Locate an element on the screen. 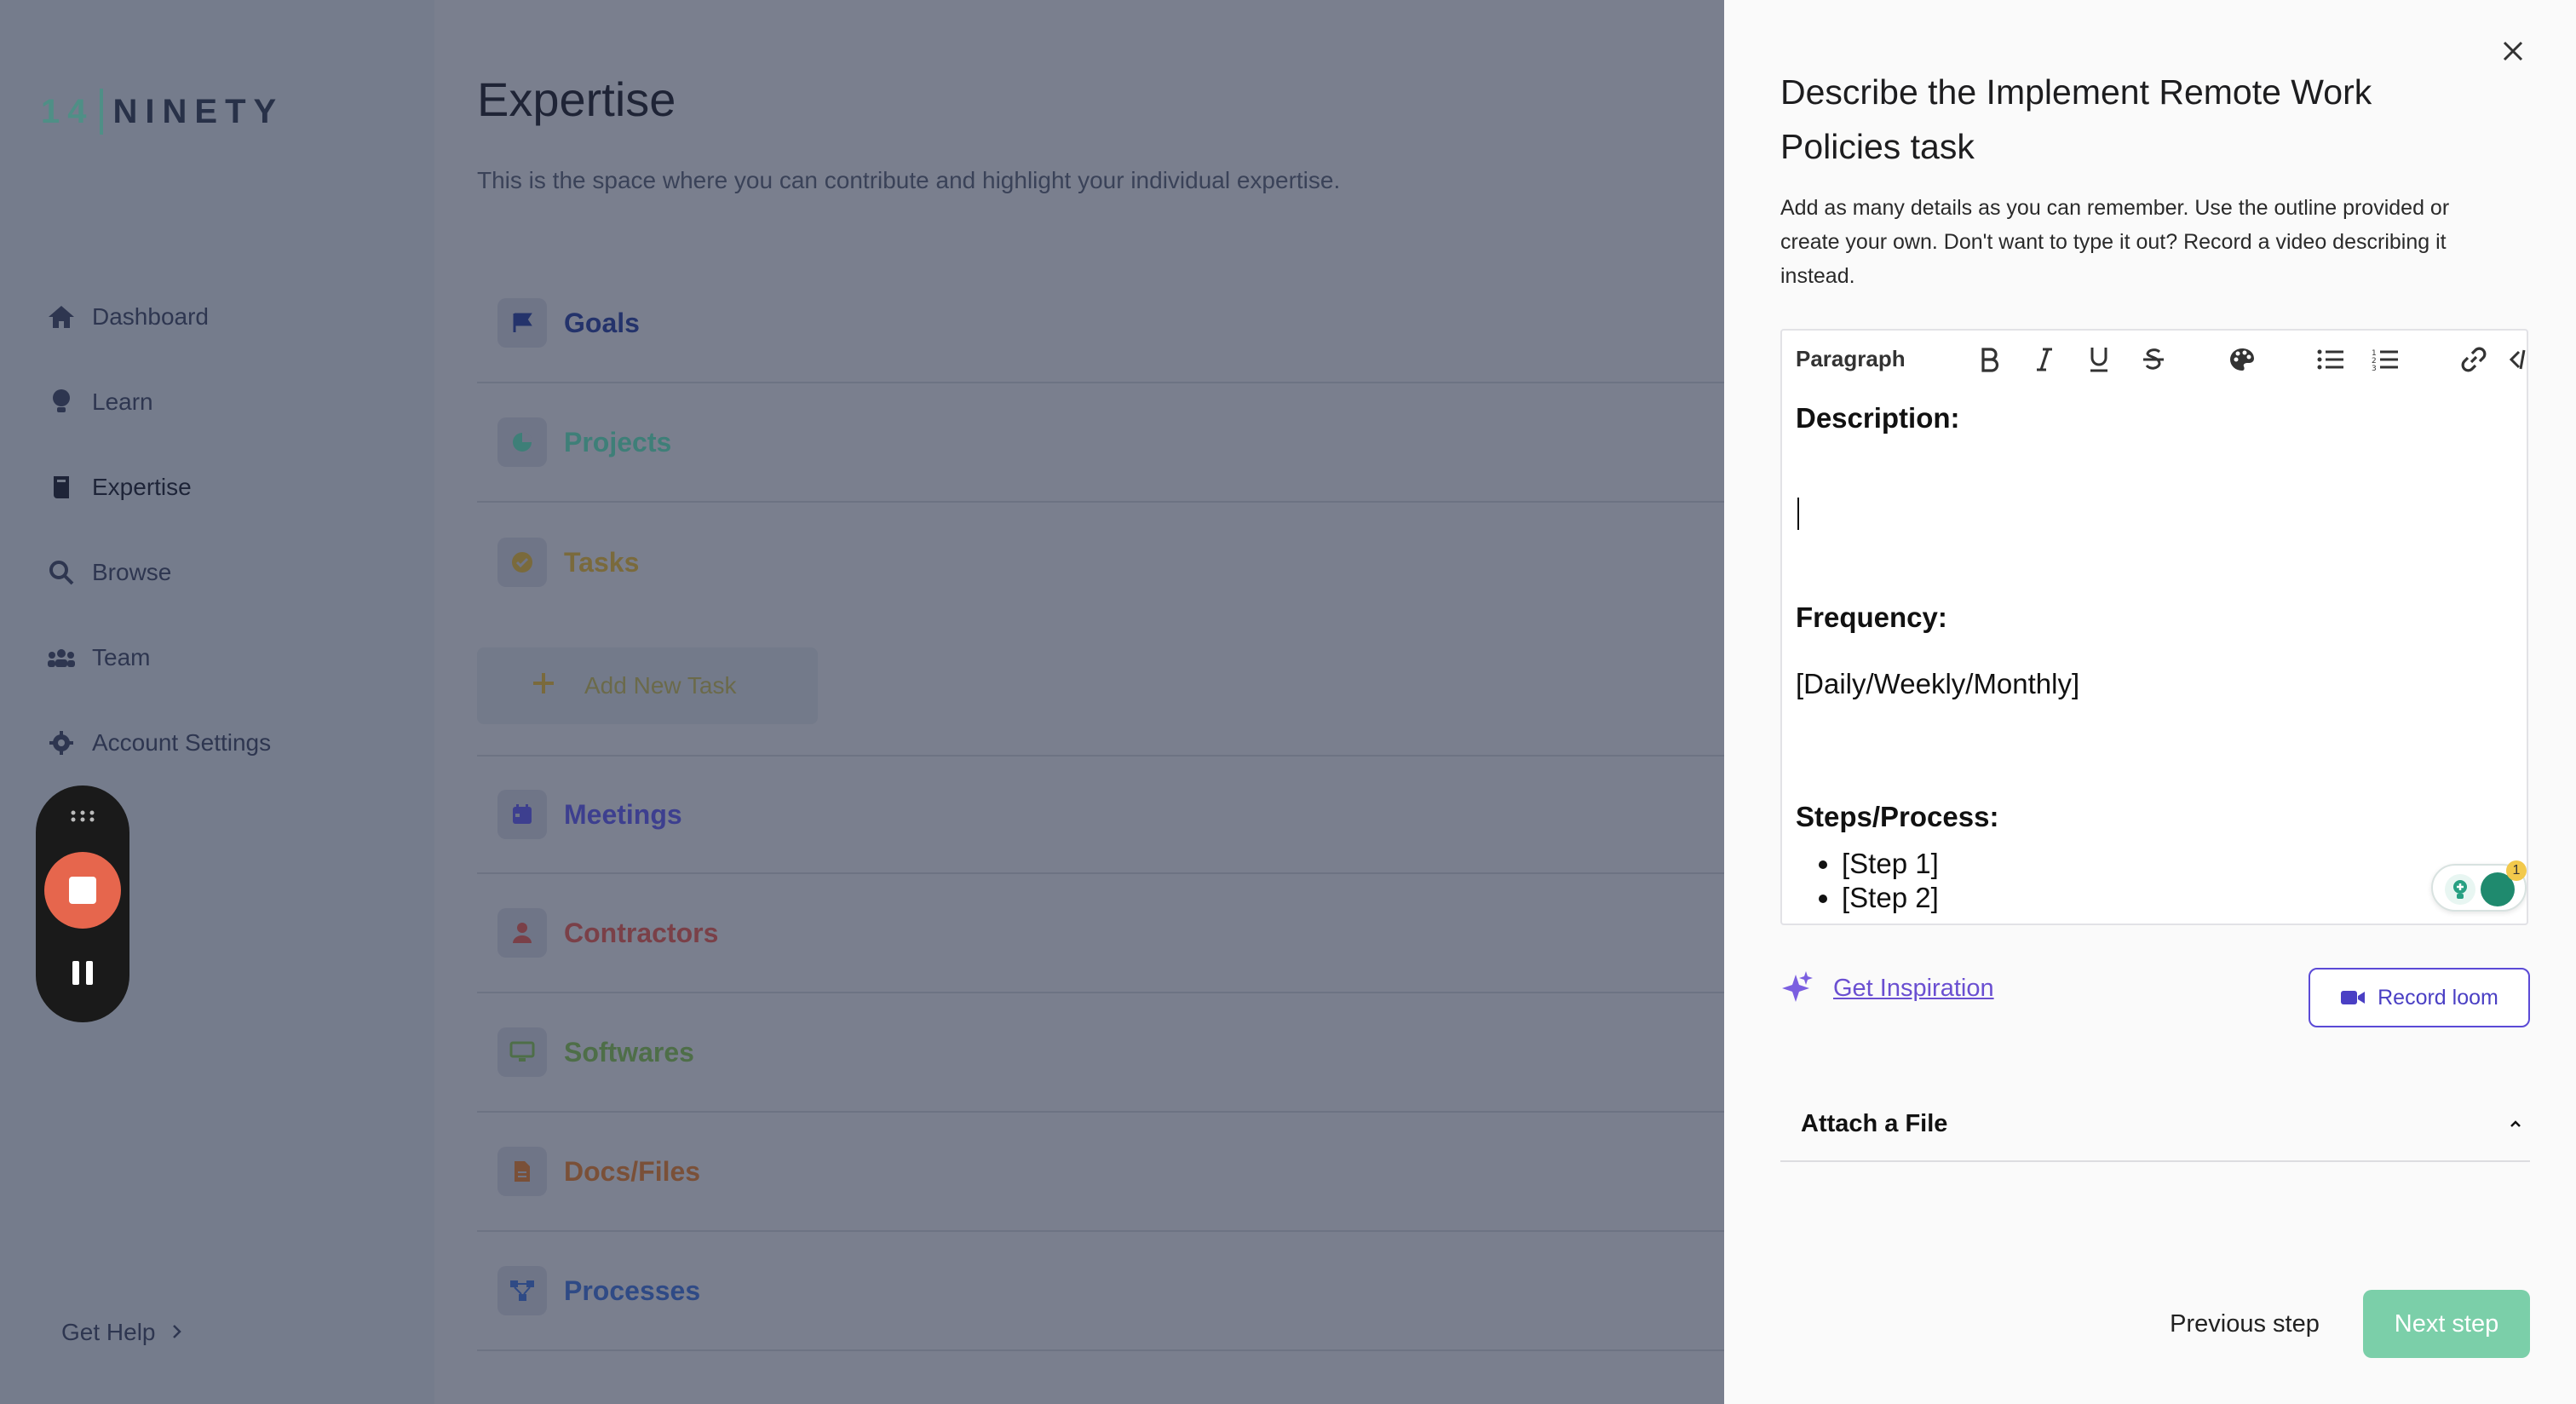 This screenshot has height=1404, width=2576. bold-icon is located at coordinates (1990, 360).